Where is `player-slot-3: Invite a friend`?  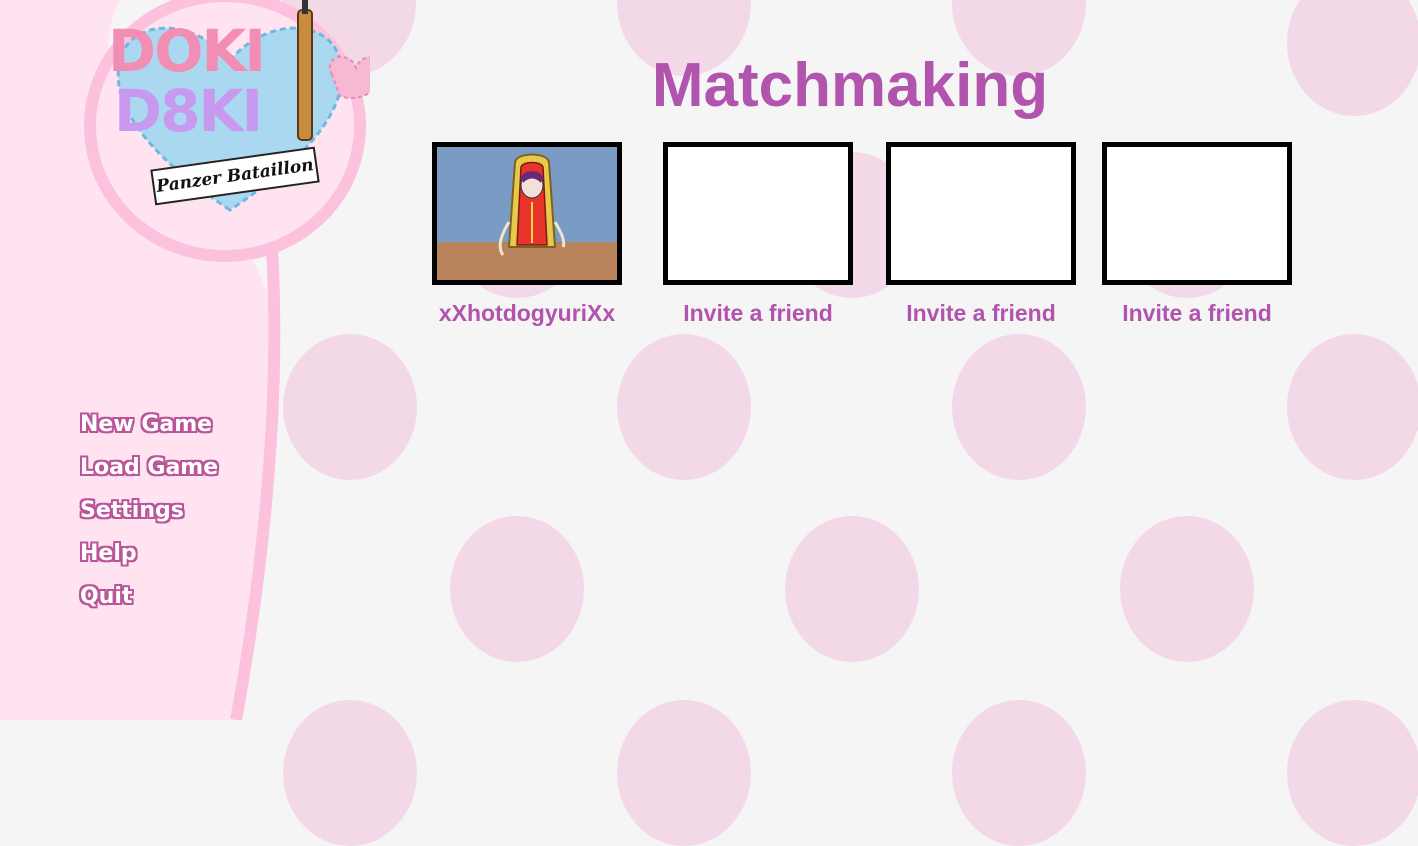
player-slot-3: Invite a friend is located at coordinates (981, 234).